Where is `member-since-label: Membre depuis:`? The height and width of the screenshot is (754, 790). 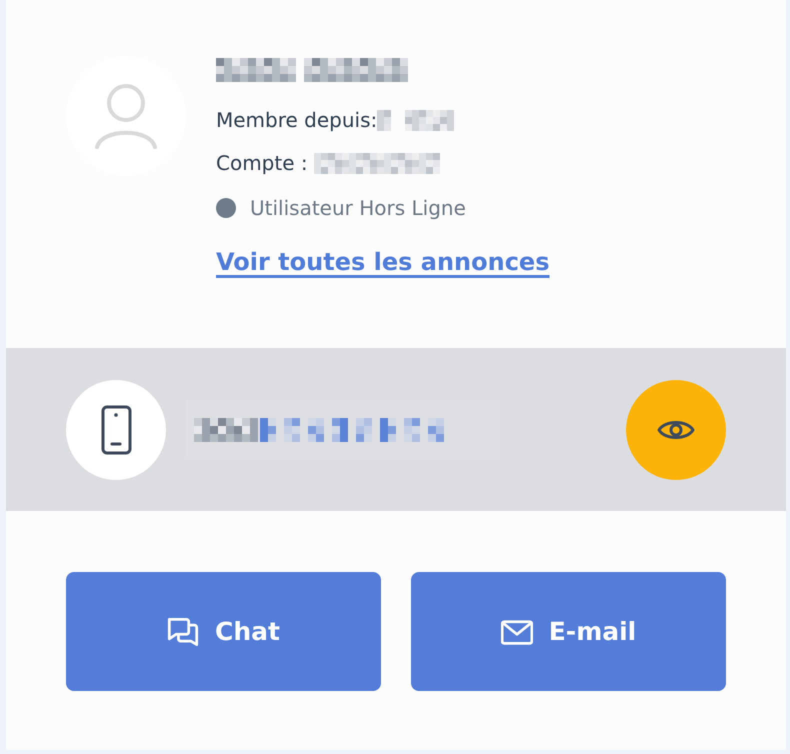 member-since-label: Membre depuis: is located at coordinates (297, 120).